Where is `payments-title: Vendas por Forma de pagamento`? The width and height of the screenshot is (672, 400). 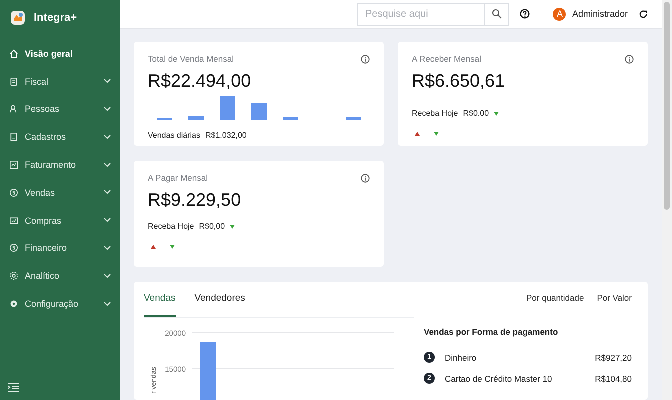
payments-title: Vendas por Forma de pagamento is located at coordinates (492, 332).